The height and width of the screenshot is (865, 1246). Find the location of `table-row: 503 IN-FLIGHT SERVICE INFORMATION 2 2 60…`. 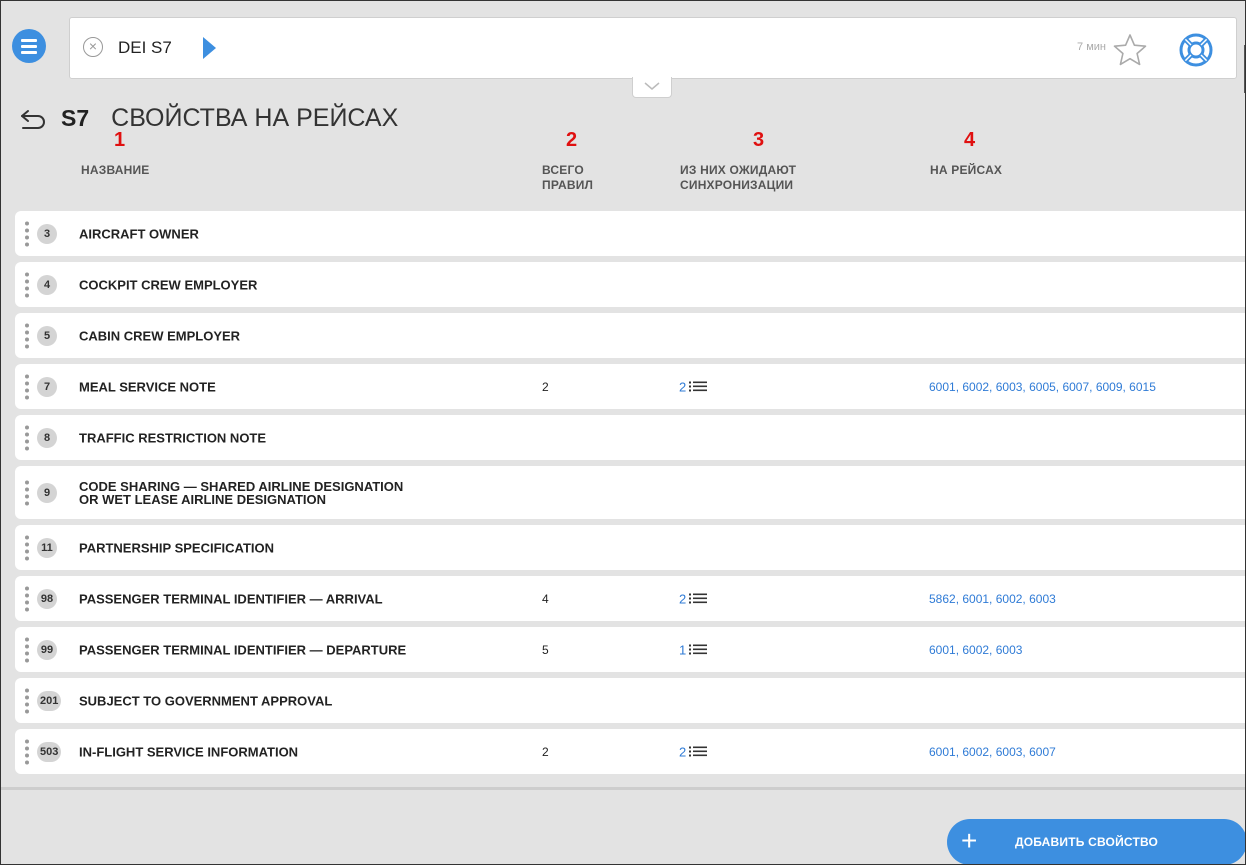

table-row: 503 IN-FLIGHT SERVICE INFORMATION 2 2 60… is located at coordinates (630, 751).